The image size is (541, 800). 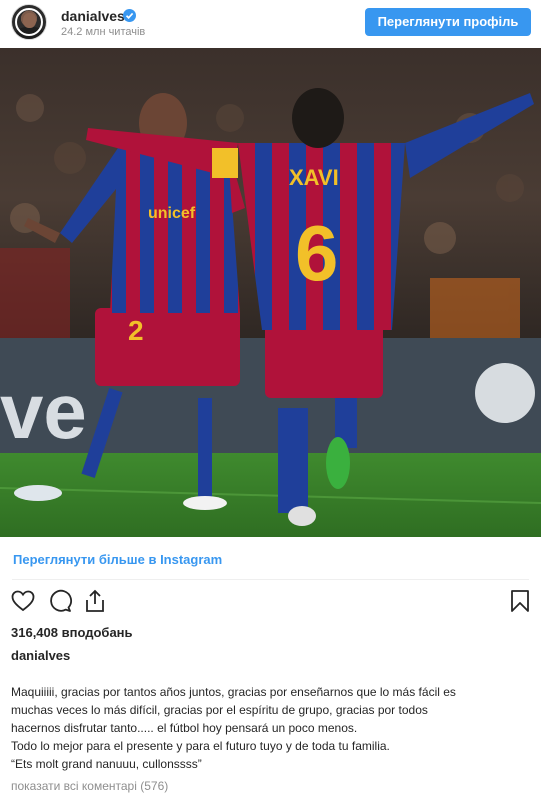 I want to click on caption-username-link: danialves, so click(x=40, y=655).